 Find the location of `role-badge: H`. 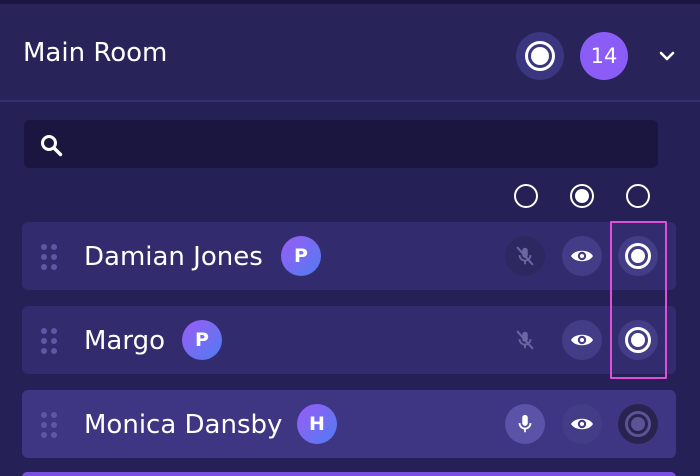

role-badge: H is located at coordinates (317, 424).